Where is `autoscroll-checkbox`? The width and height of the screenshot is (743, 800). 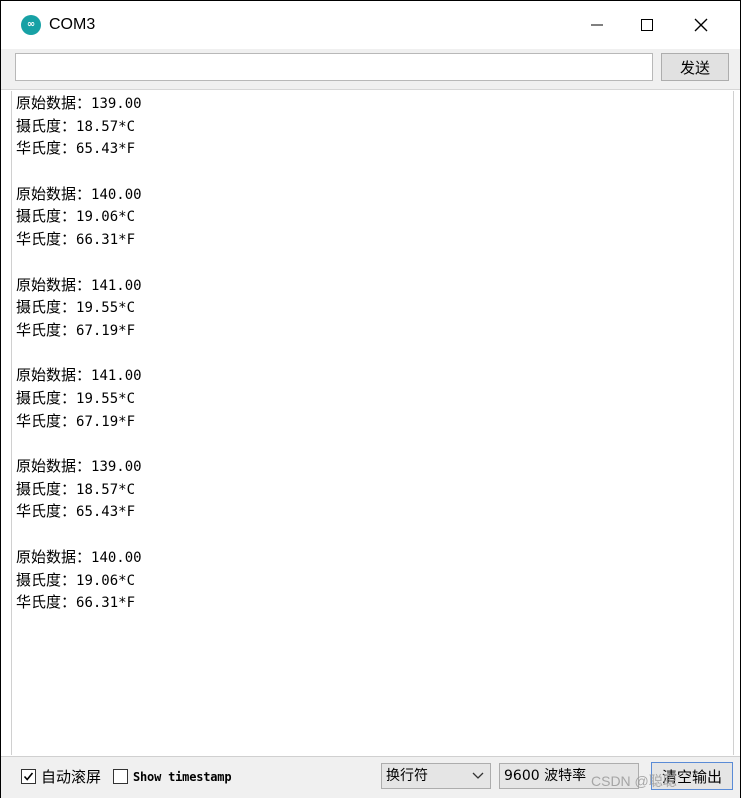
autoscroll-checkbox is located at coordinates (28, 776).